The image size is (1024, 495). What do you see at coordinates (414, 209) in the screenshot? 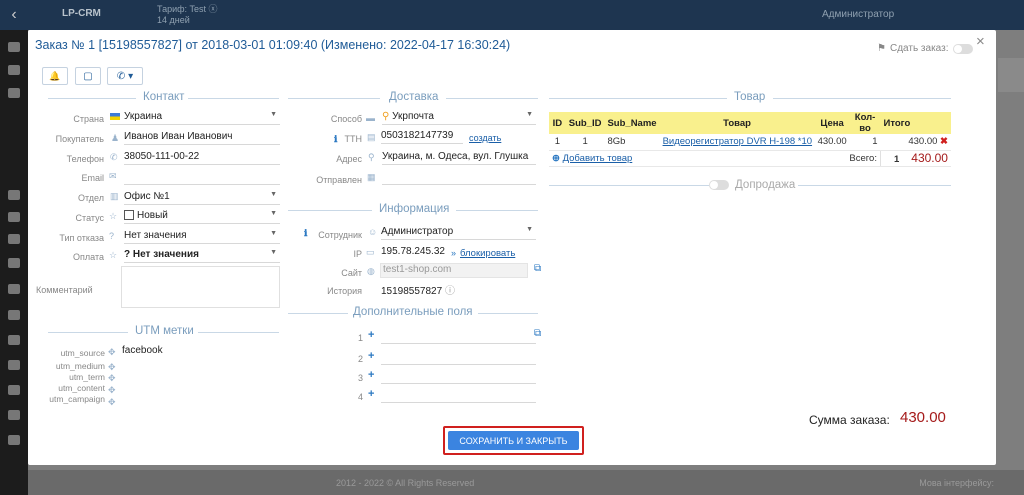
I see `info-title: Информация` at bounding box center [414, 209].